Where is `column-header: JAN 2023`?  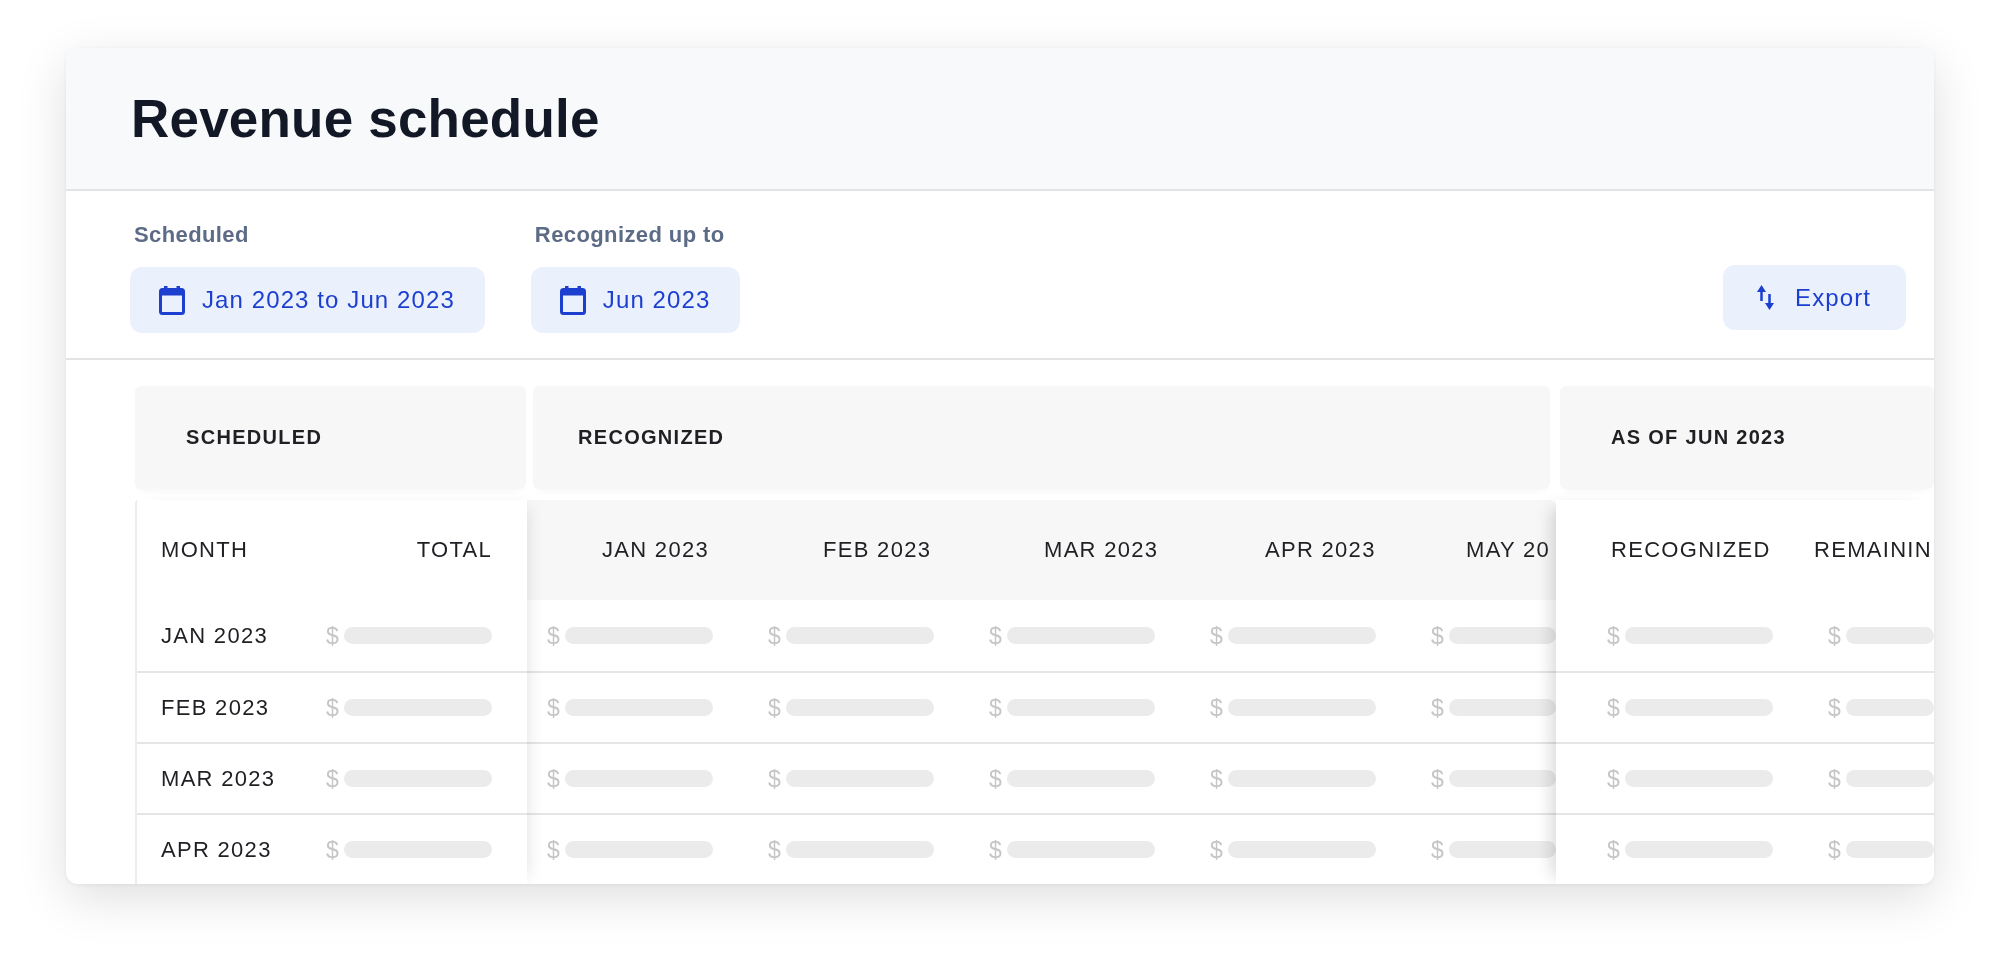 column-header: JAN 2023 is located at coordinates (655, 550).